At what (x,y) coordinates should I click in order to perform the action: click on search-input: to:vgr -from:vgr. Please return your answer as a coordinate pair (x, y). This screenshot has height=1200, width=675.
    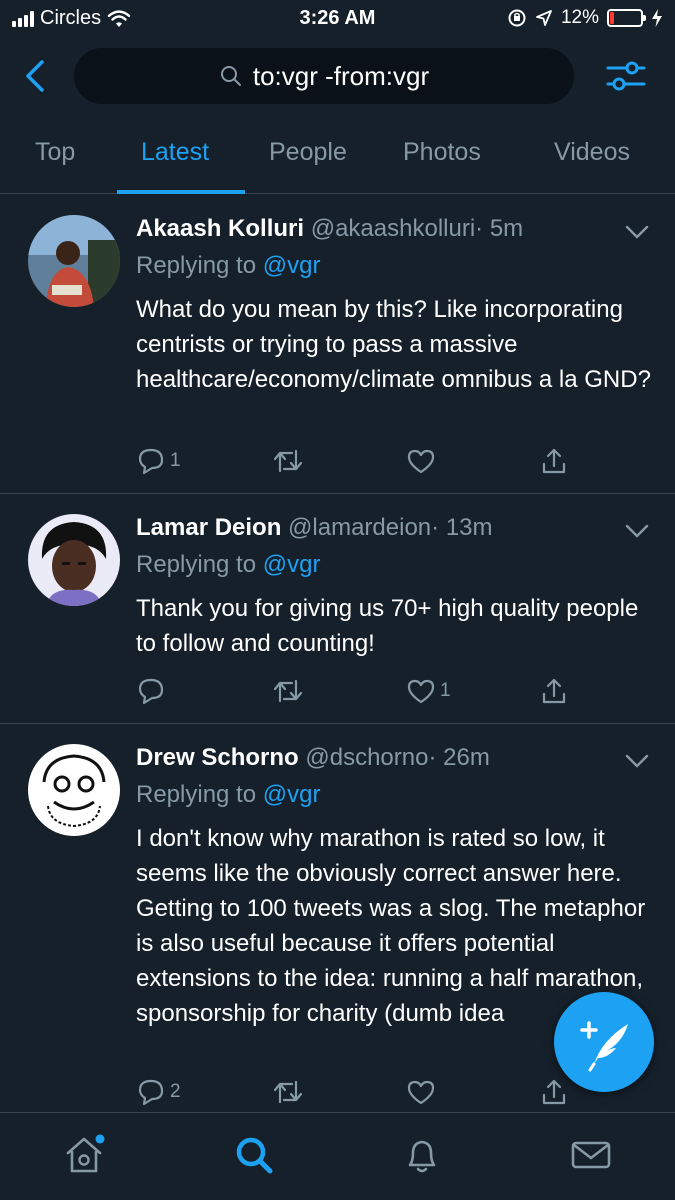
    Looking at the image, I should click on (324, 76).